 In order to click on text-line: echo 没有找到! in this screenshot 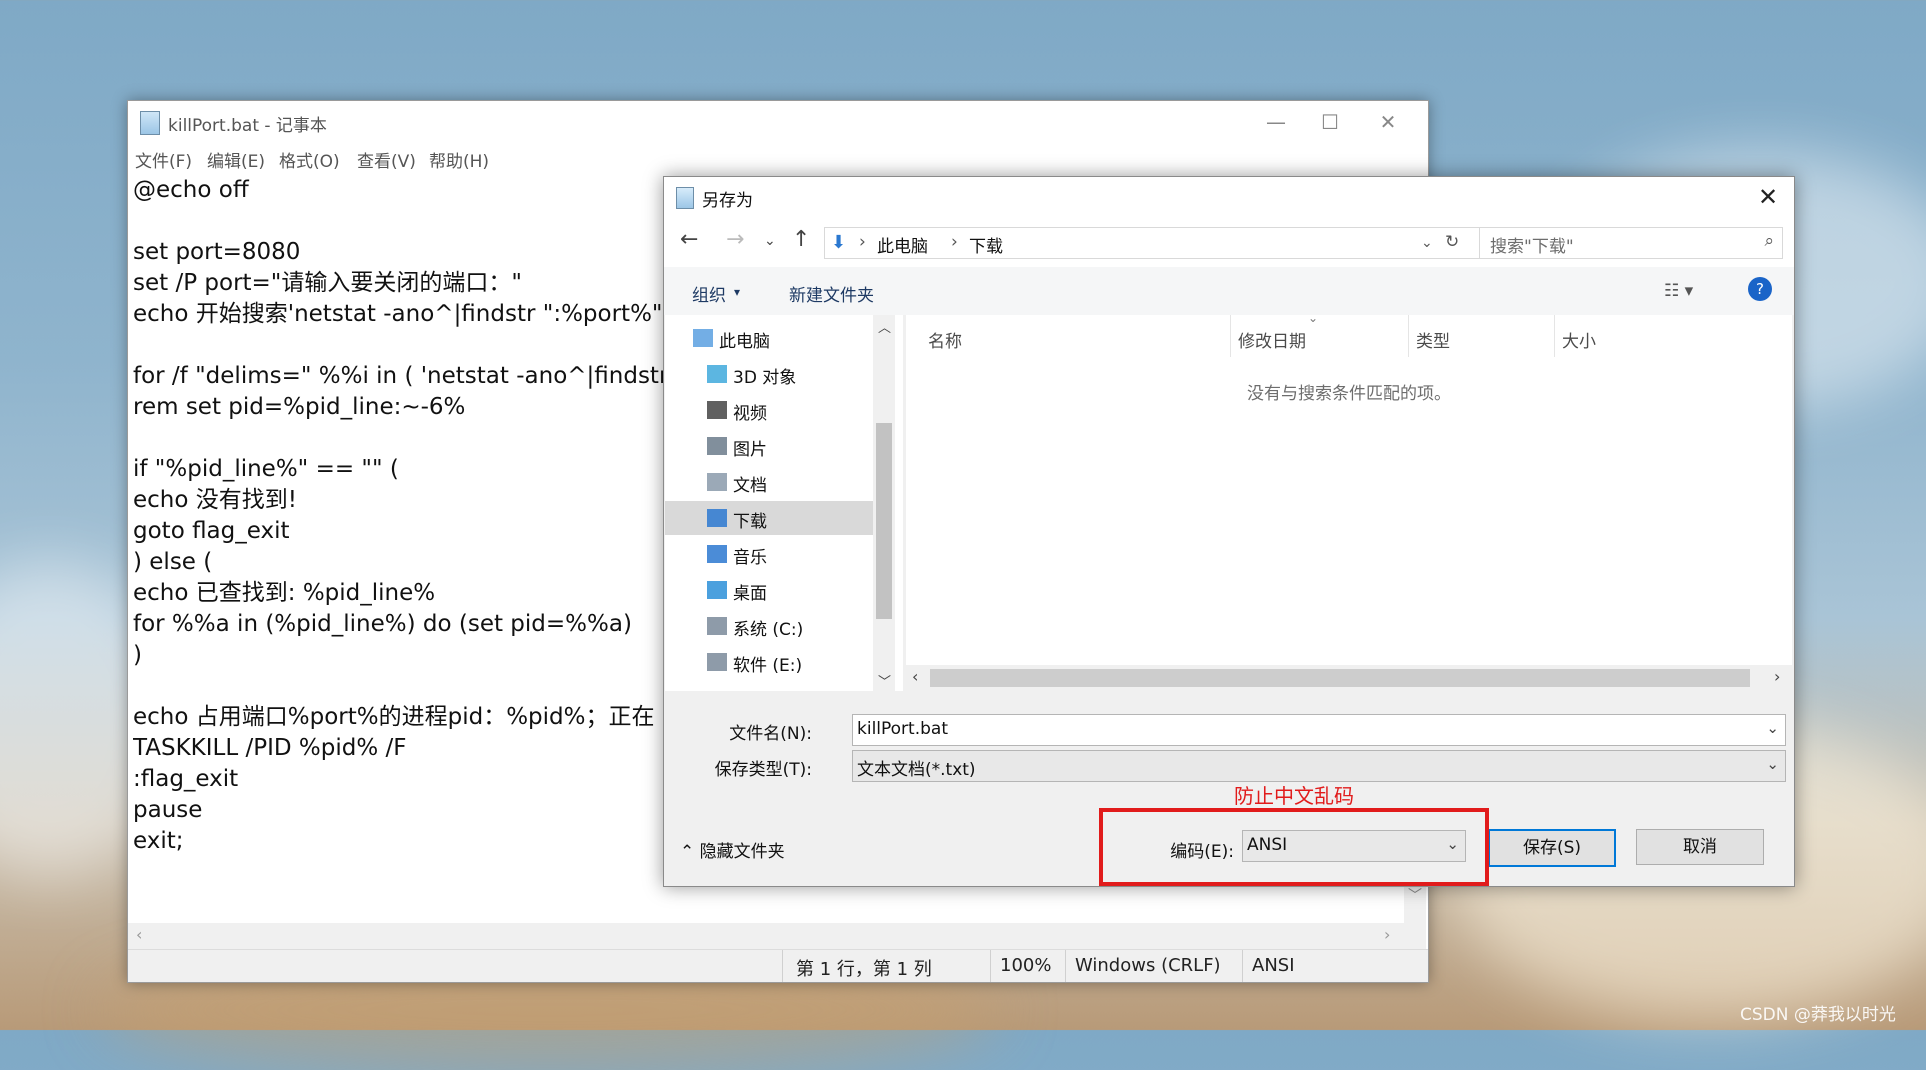, I will do `click(215, 500)`.